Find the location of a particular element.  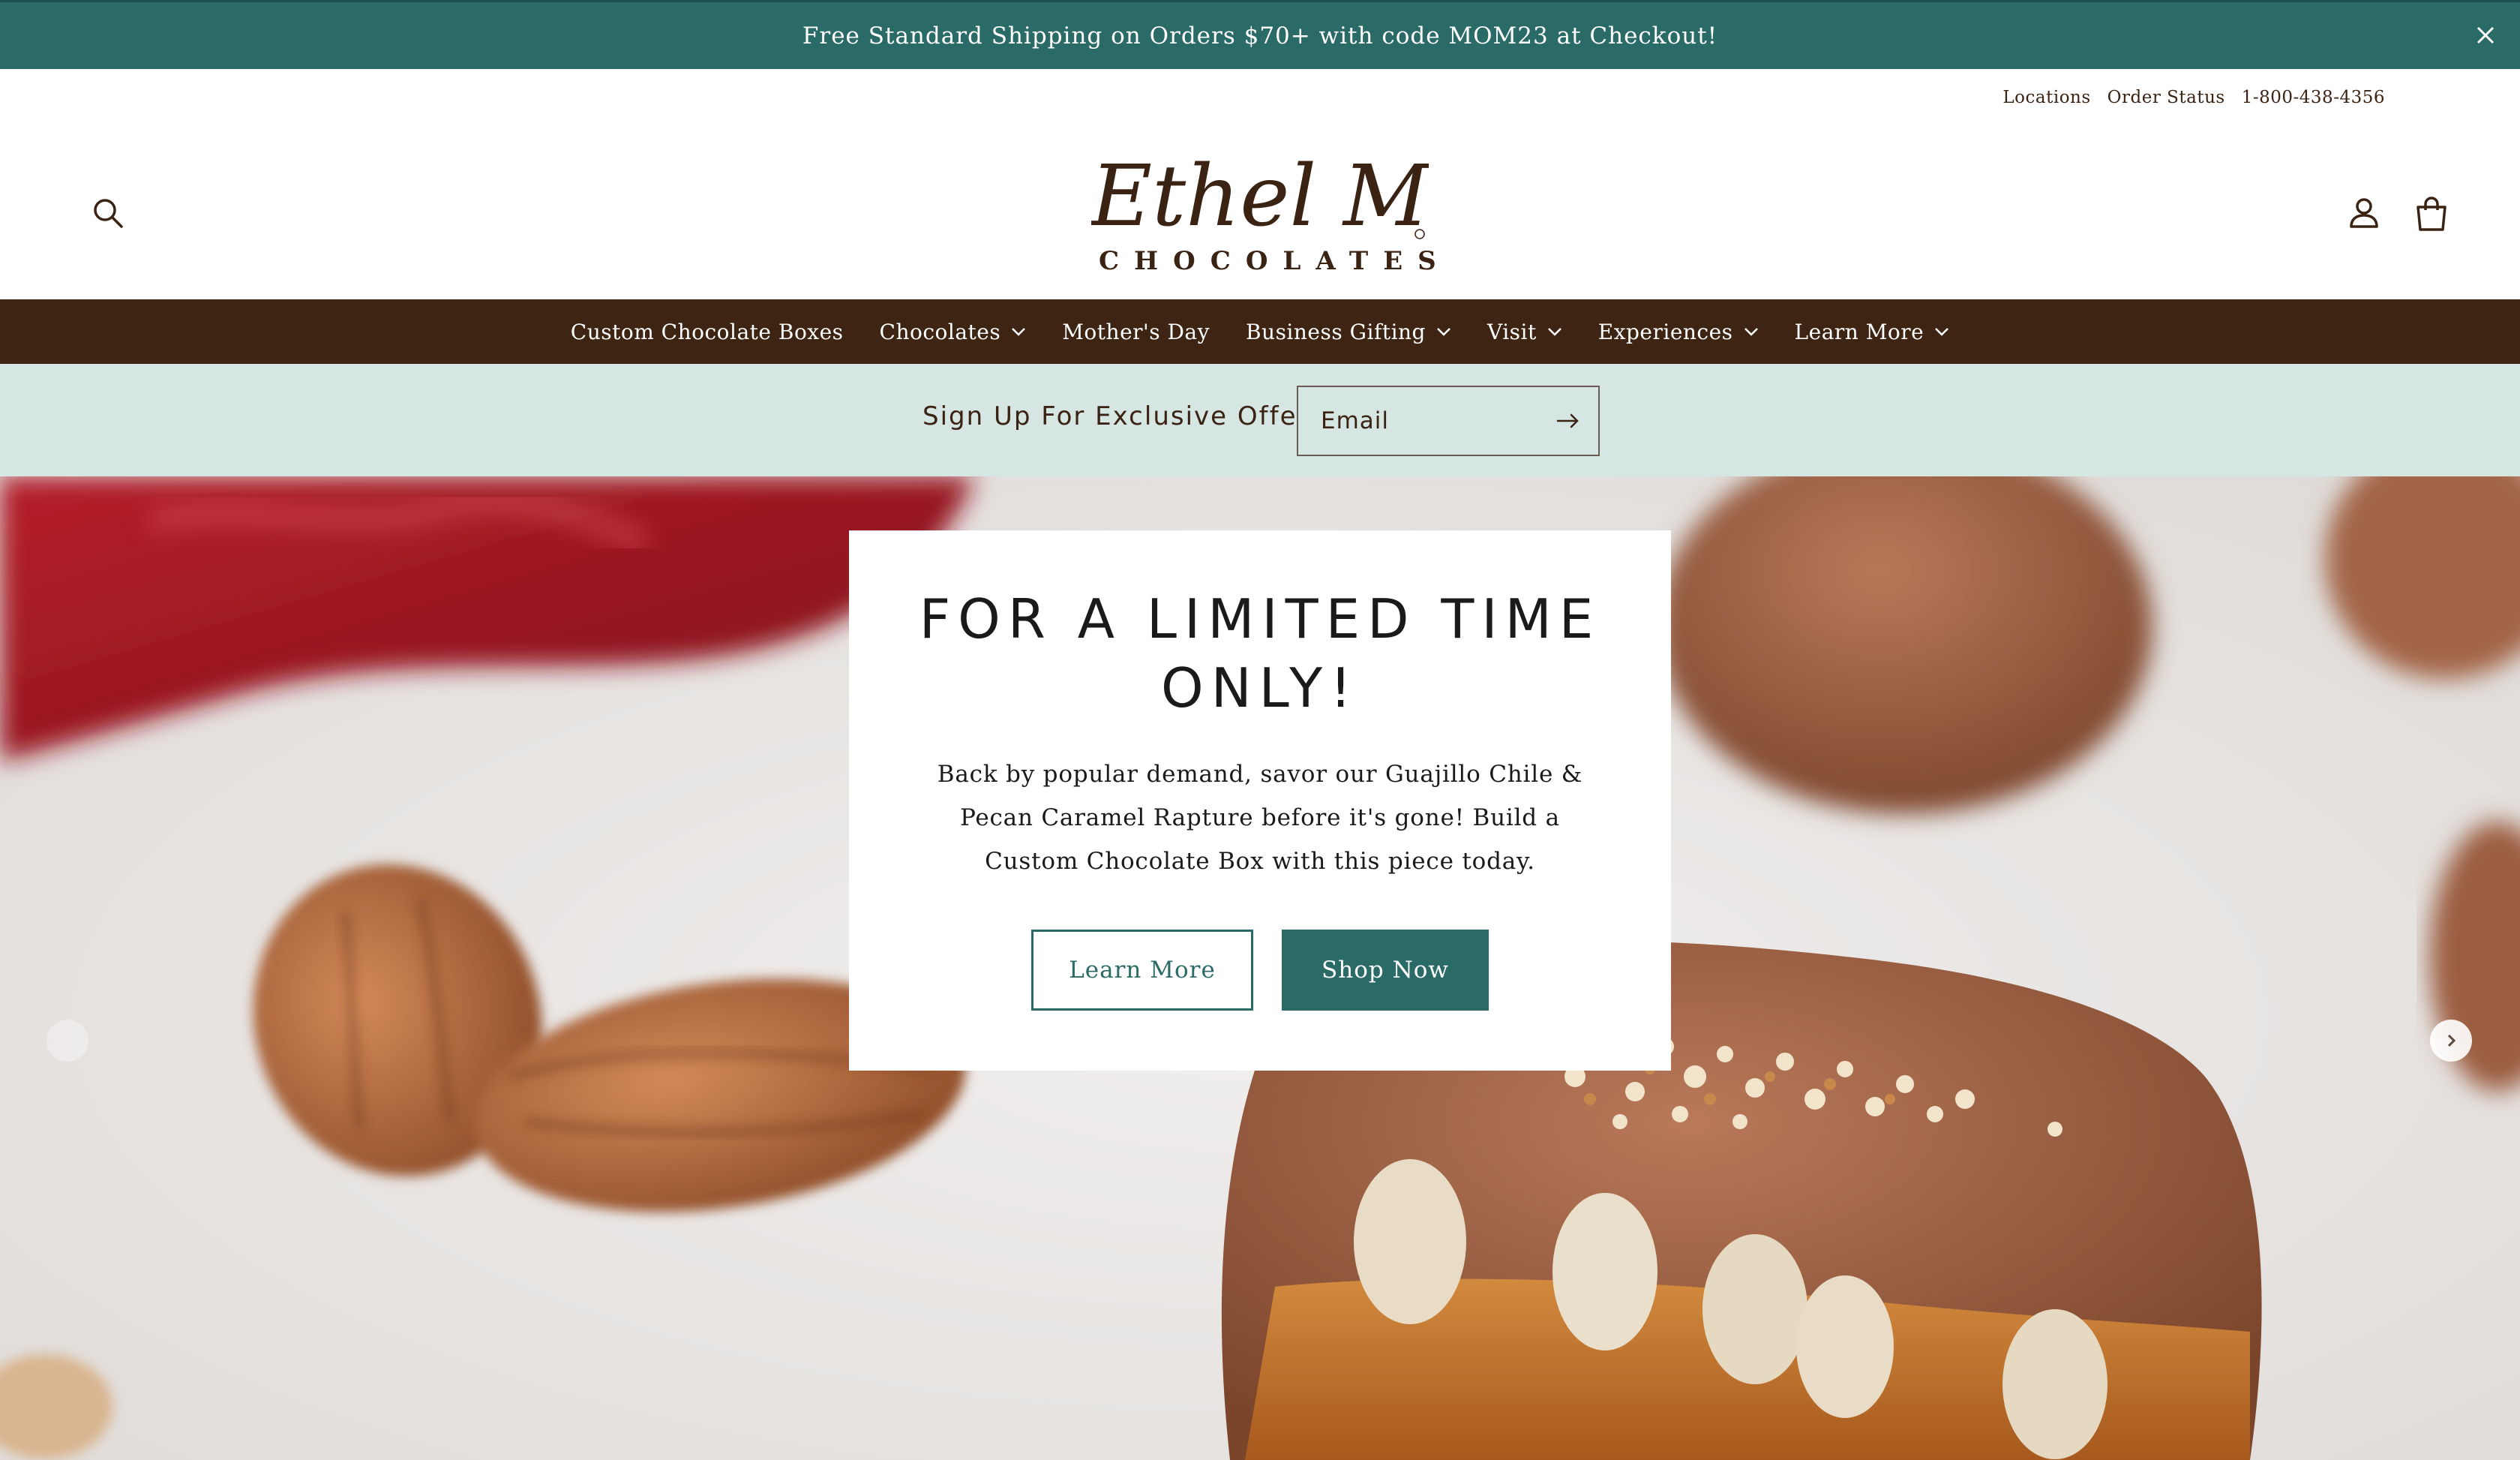

nav-item-visit: Visit is located at coordinates (1524, 331).